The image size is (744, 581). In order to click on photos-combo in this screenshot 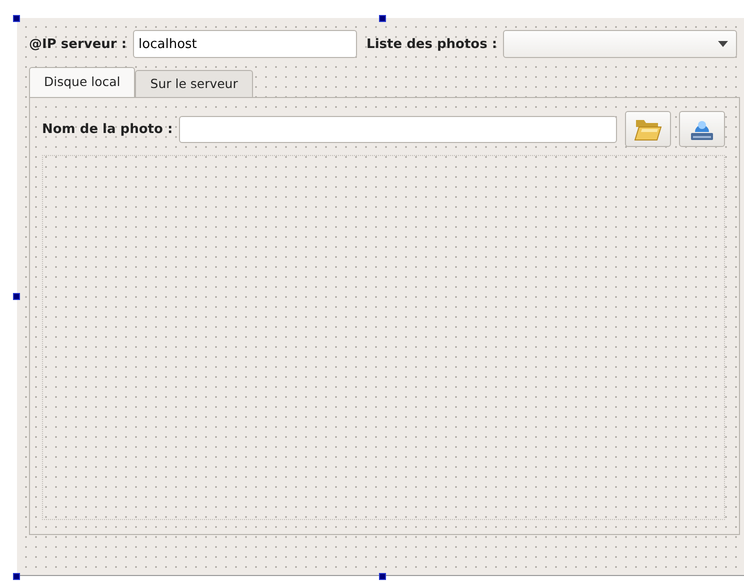, I will do `click(620, 44)`.